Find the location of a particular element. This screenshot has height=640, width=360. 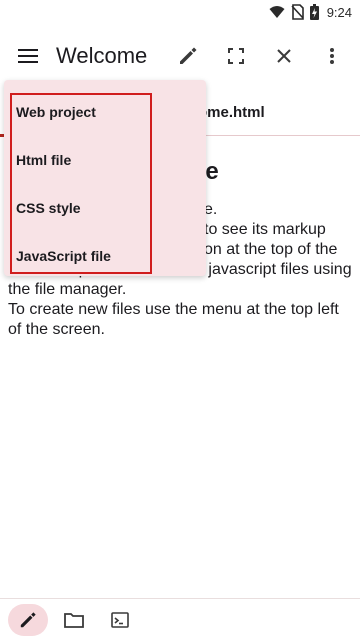

content-line: of the screen. is located at coordinates (56, 329).